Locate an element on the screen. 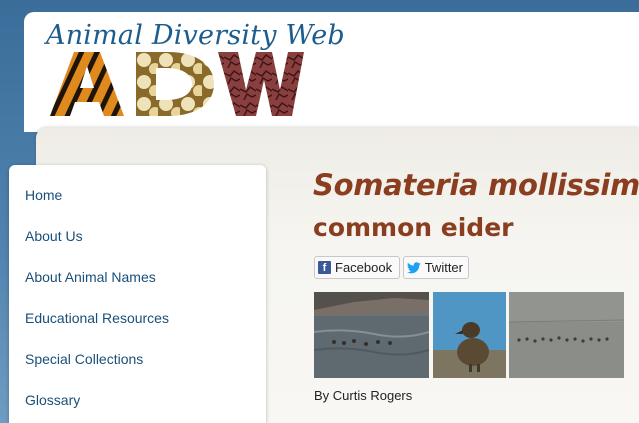 This screenshot has width=639, height=423. photo-eider-on-rock is located at coordinates (469, 335).